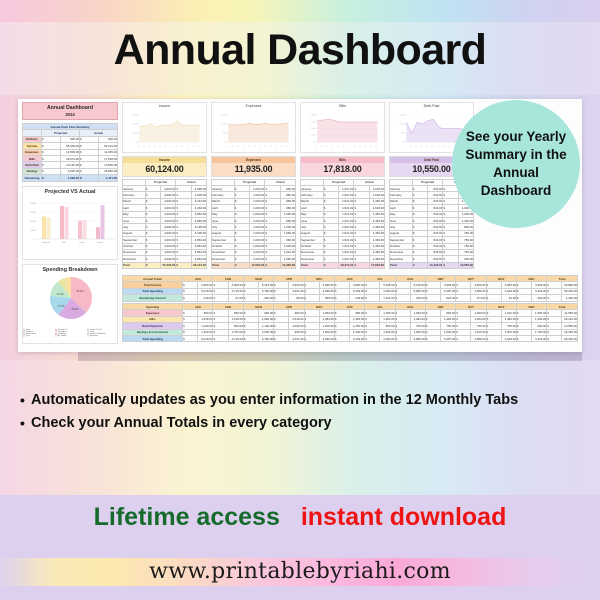 The height and width of the screenshot is (600, 600). What do you see at coordinates (387, 298) in the screenshot?
I see `cell-value: 1,132.00` at bounding box center [387, 298].